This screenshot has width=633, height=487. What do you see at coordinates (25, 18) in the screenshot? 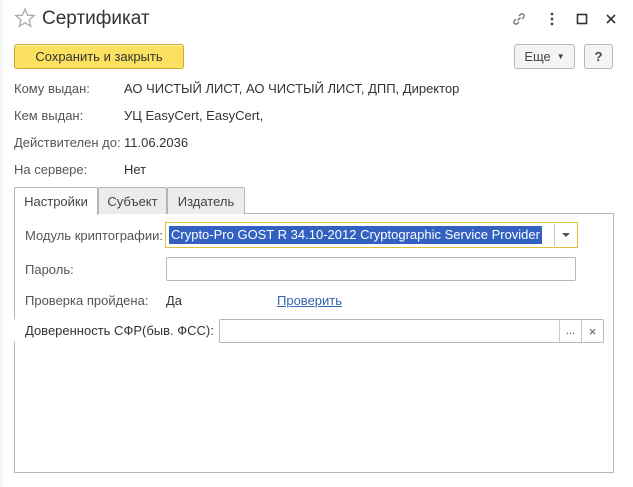
I see `favorite-star-icon` at bounding box center [25, 18].